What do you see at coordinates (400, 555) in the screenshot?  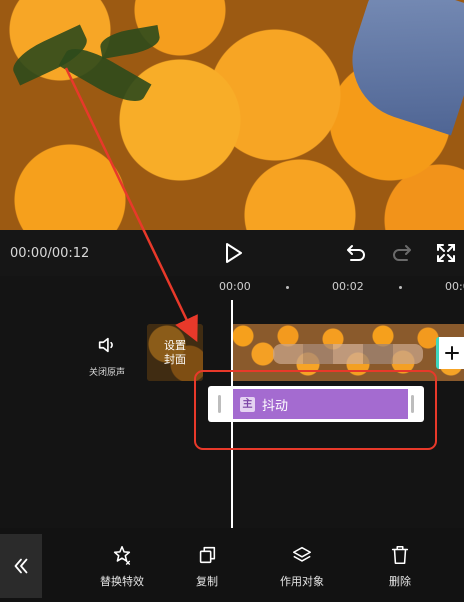 I see `trash-icon` at bounding box center [400, 555].